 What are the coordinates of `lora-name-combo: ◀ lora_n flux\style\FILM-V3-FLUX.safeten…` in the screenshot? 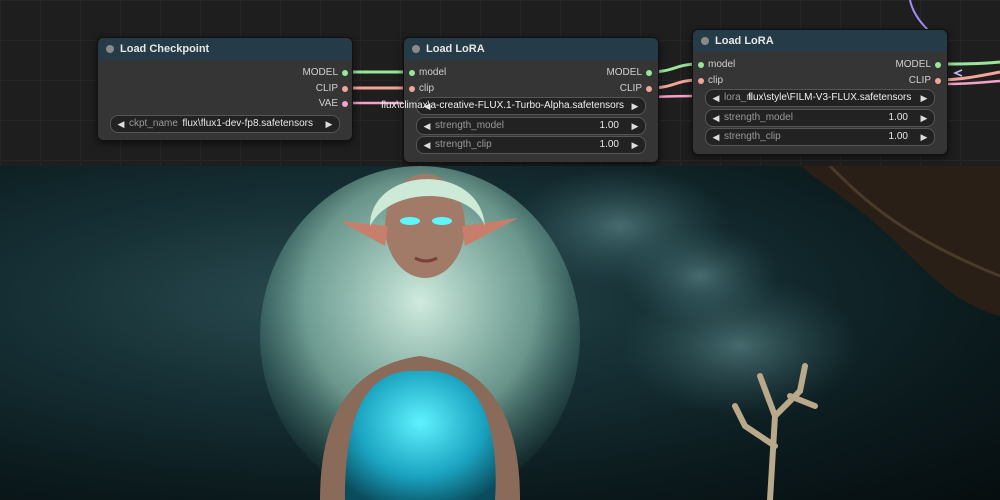 It's located at (820, 98).